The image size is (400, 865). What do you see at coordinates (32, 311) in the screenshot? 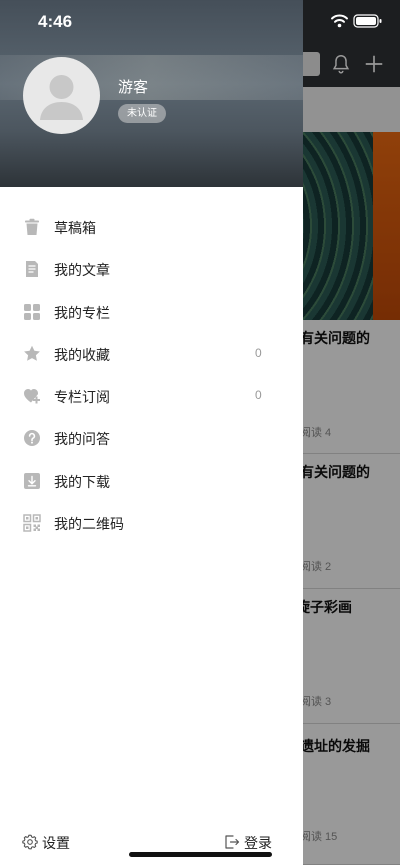
I see `grid-icon` at bounding box center [32, 311].